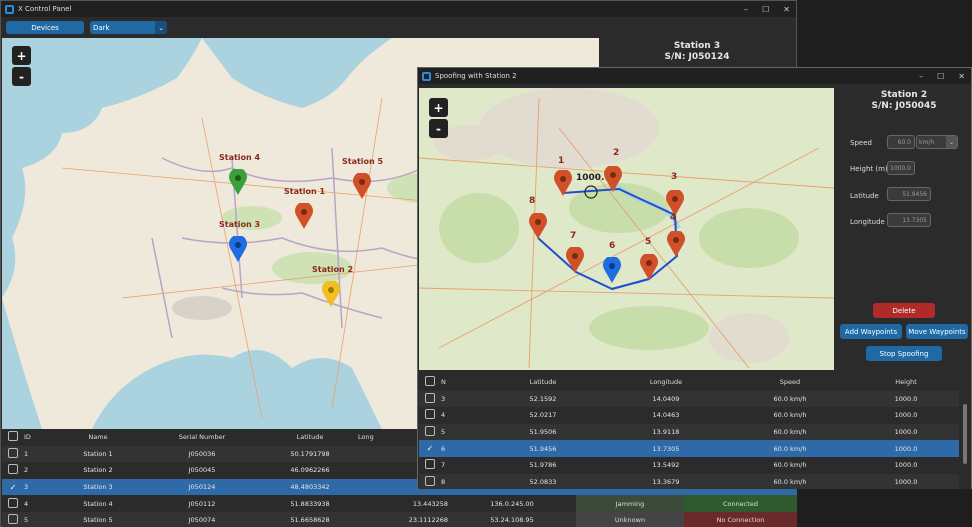  I want to click on cell-name: Station 5, so click(98, 520).